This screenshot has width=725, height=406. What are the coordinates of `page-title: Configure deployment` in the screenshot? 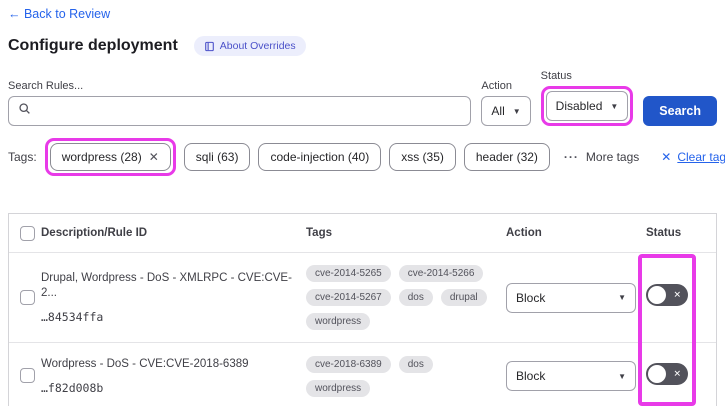 It's located at (93, 45).